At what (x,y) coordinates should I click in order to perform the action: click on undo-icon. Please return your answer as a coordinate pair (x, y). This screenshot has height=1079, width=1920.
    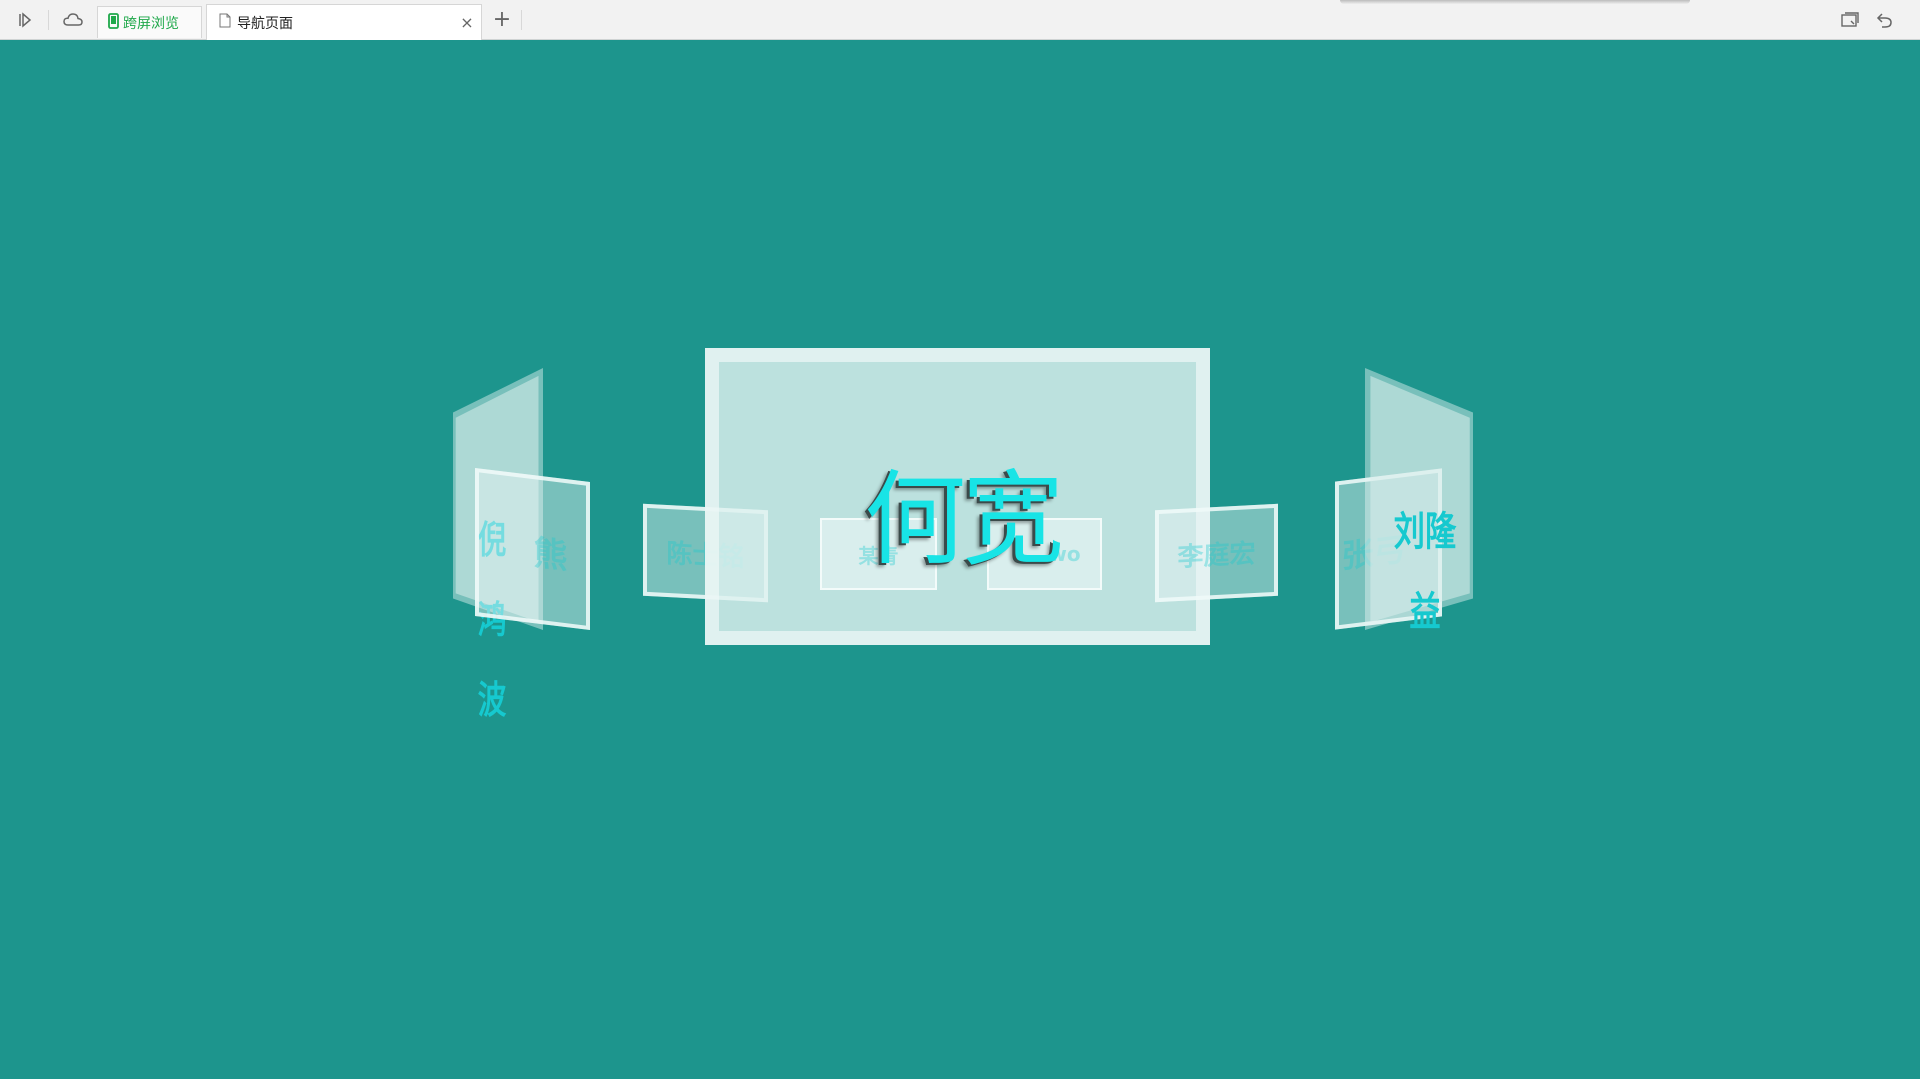
    Looking at the image, I should click on (1885, 20).